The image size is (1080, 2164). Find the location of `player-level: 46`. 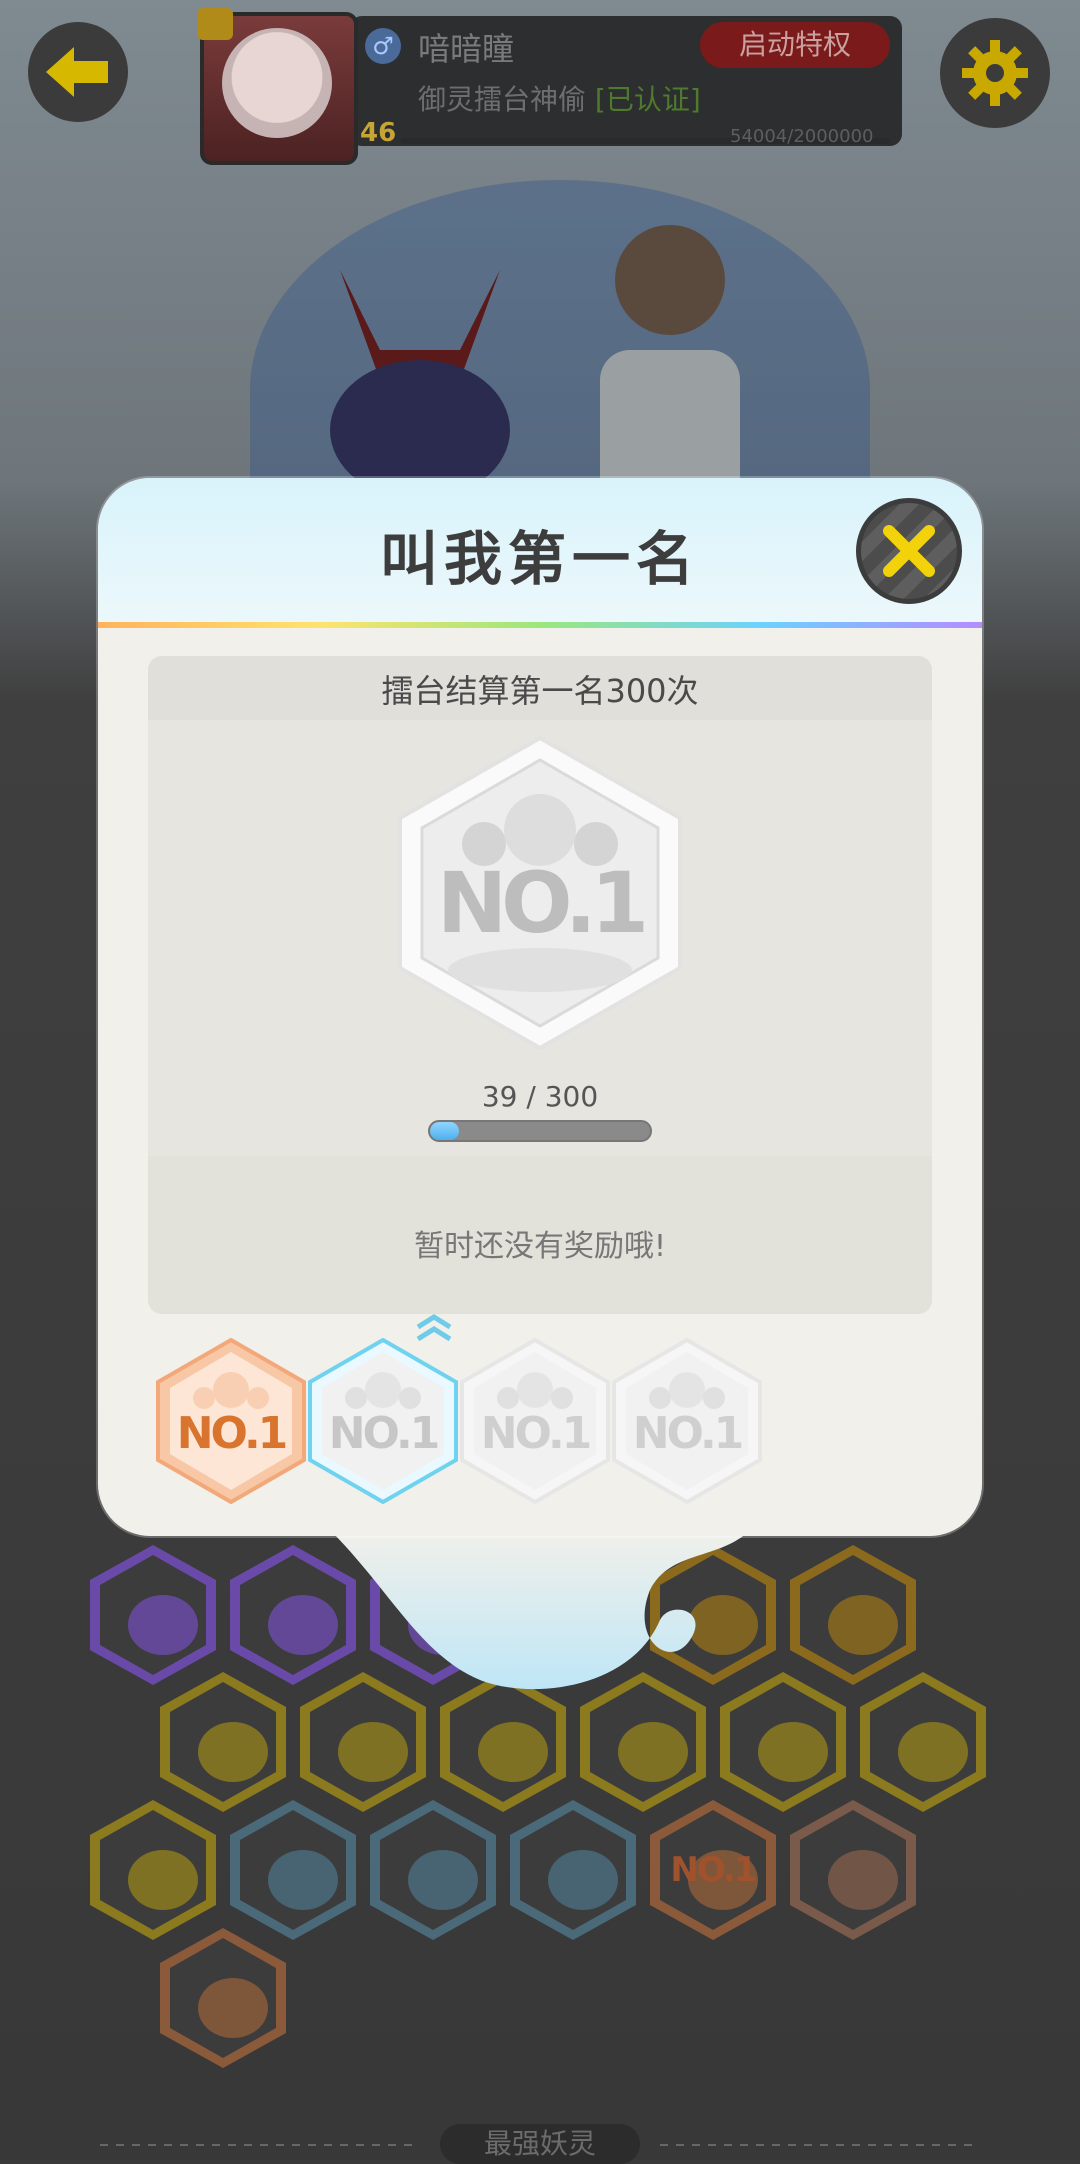

player-level: 46 is located at coordinates (378, 133).